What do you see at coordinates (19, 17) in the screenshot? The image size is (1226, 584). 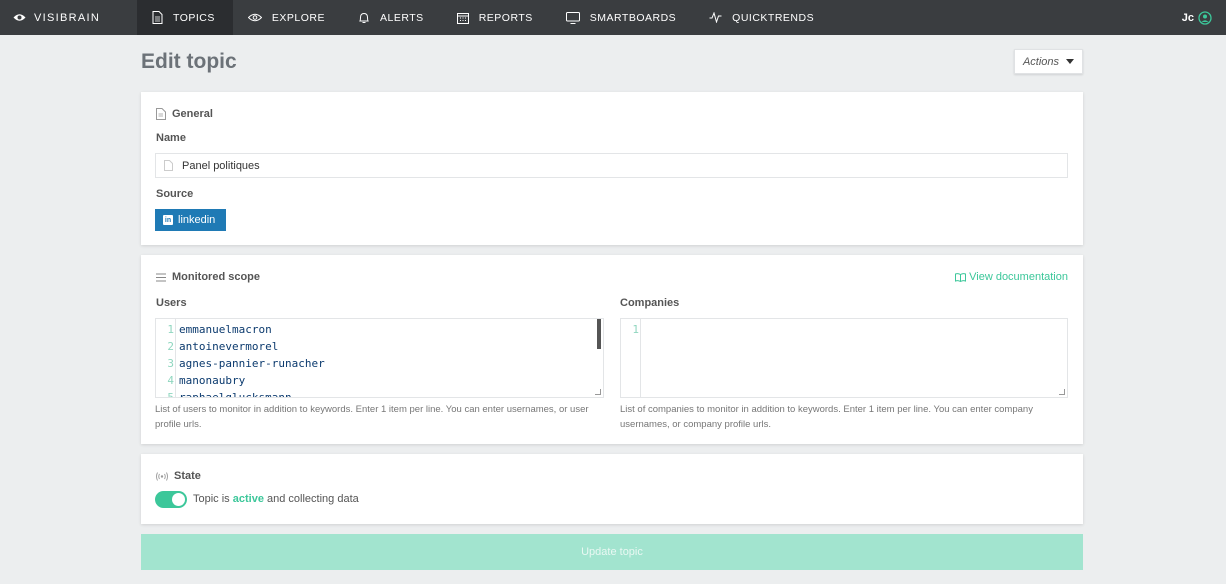 I see `eye-logo-icon` at bounding box center [19, 17].